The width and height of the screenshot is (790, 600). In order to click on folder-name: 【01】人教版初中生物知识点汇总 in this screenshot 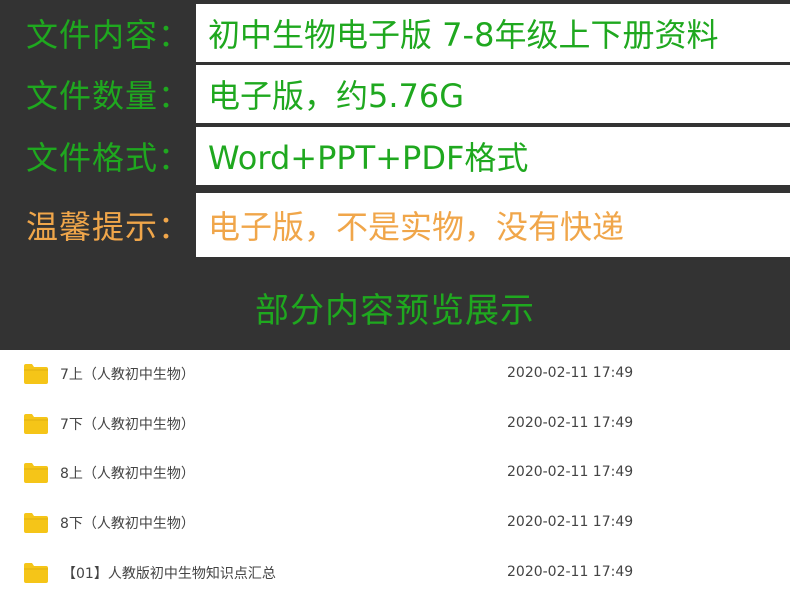, I will do `click(169, 574)`.